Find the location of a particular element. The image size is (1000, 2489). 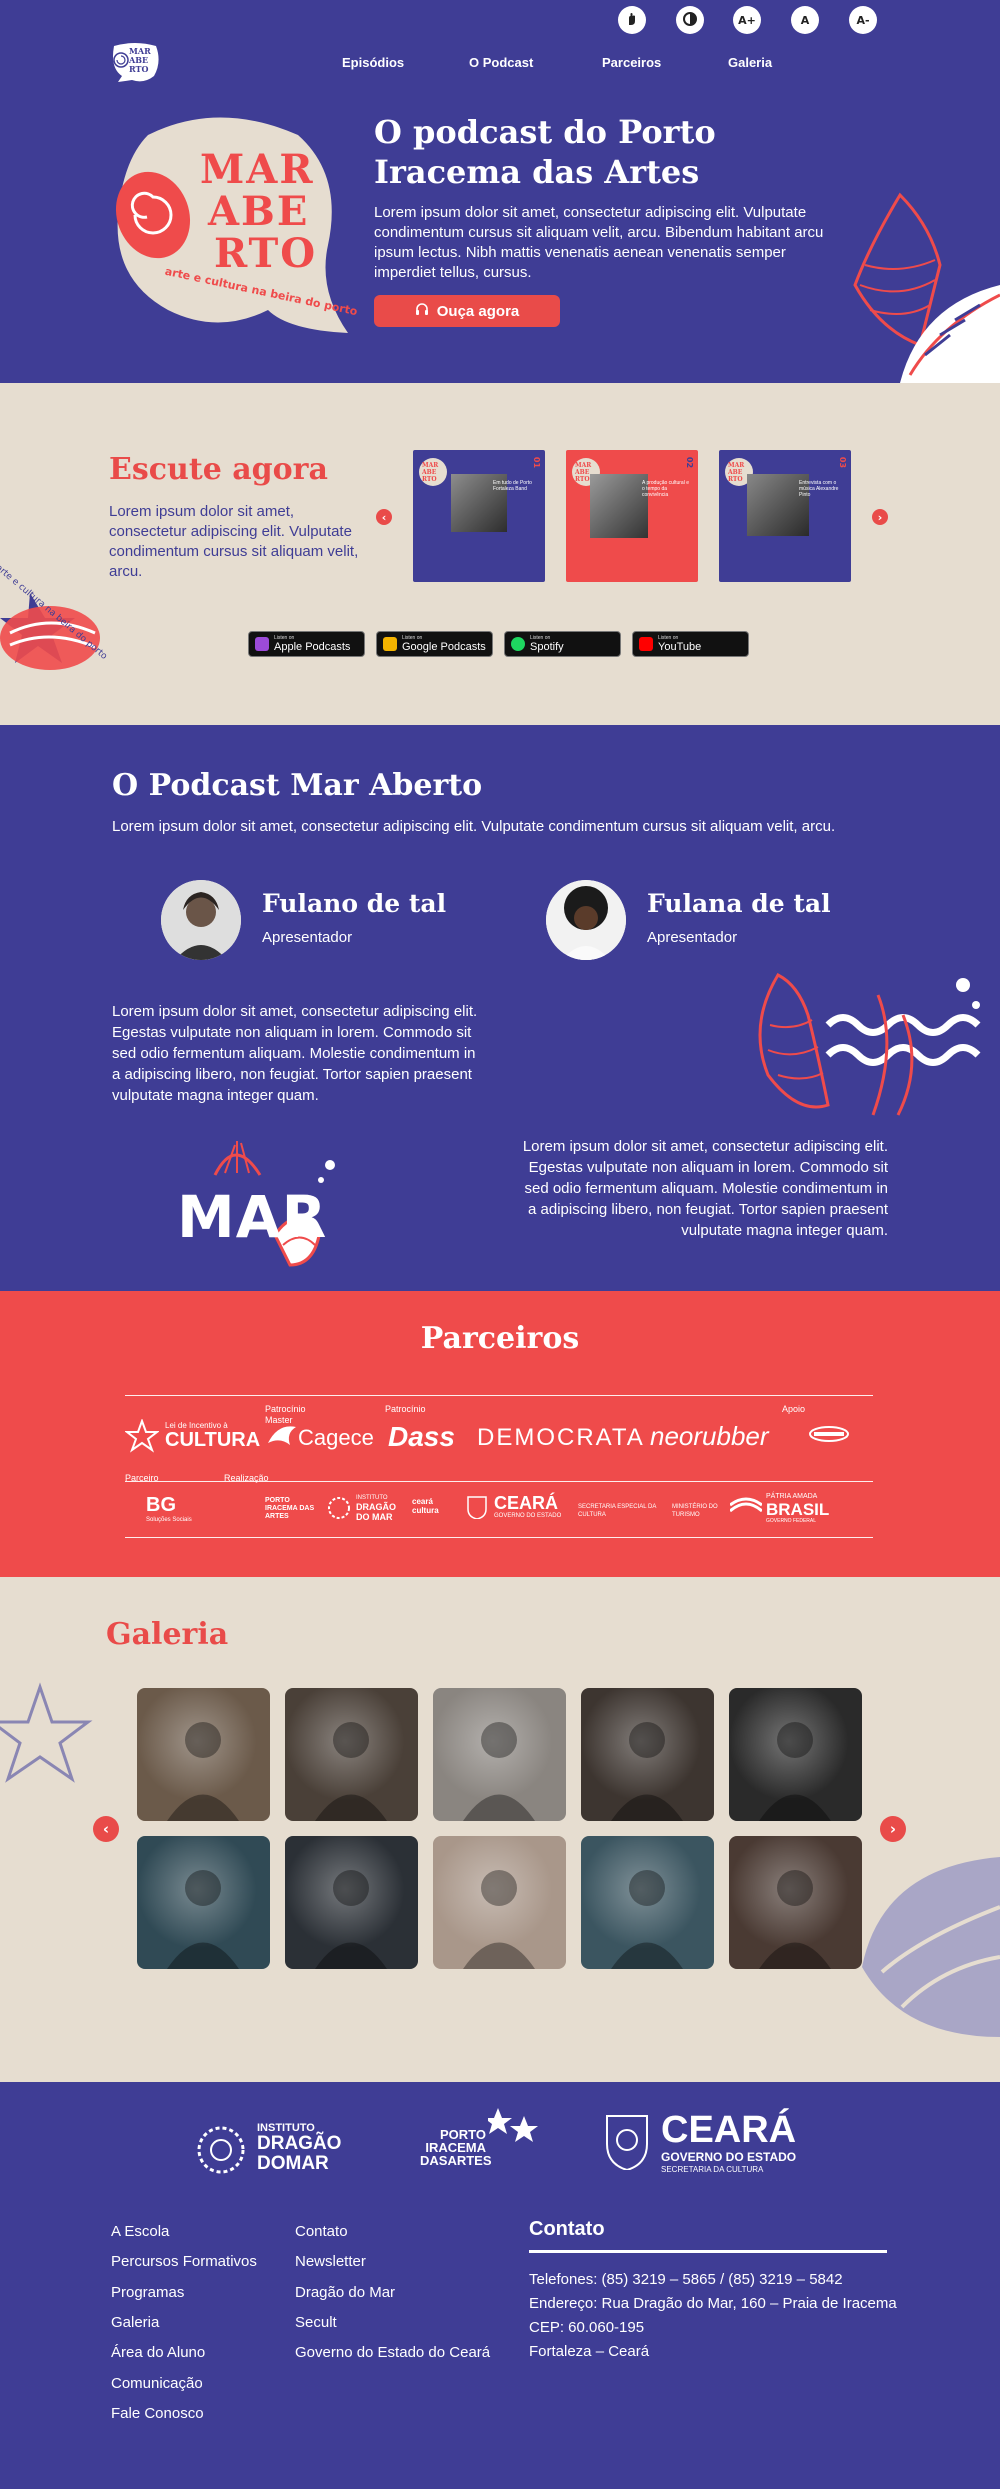

apoio-logo is located at coordinates (829, 1436).